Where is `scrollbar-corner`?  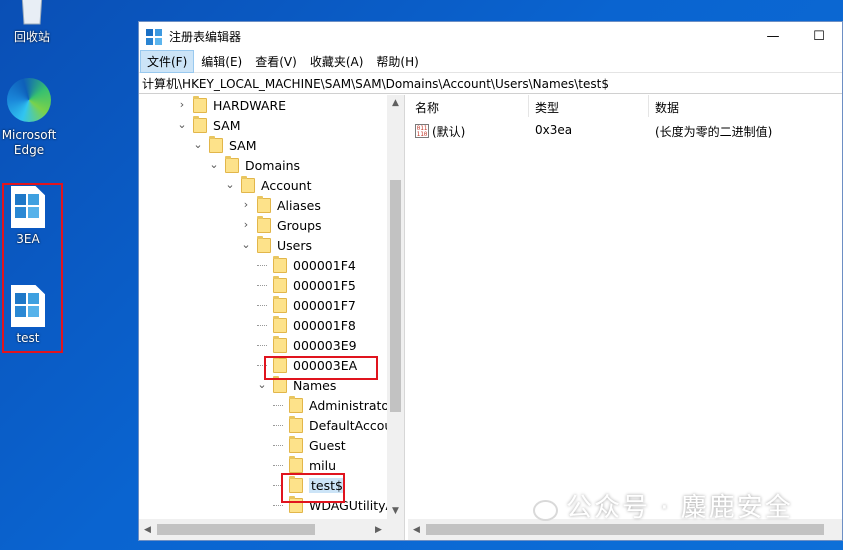 scrollbar-corner is located at coordinates (395, 529).